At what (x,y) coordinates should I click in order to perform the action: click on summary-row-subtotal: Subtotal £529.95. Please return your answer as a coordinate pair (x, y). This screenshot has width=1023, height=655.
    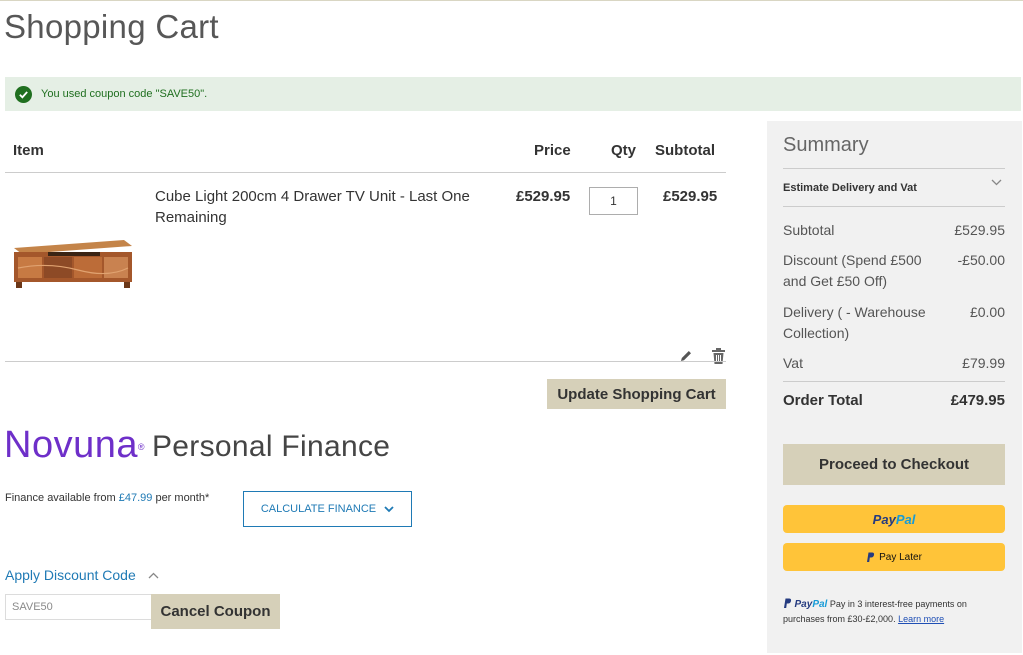
    Looking at the image, I should click on (894, 230).